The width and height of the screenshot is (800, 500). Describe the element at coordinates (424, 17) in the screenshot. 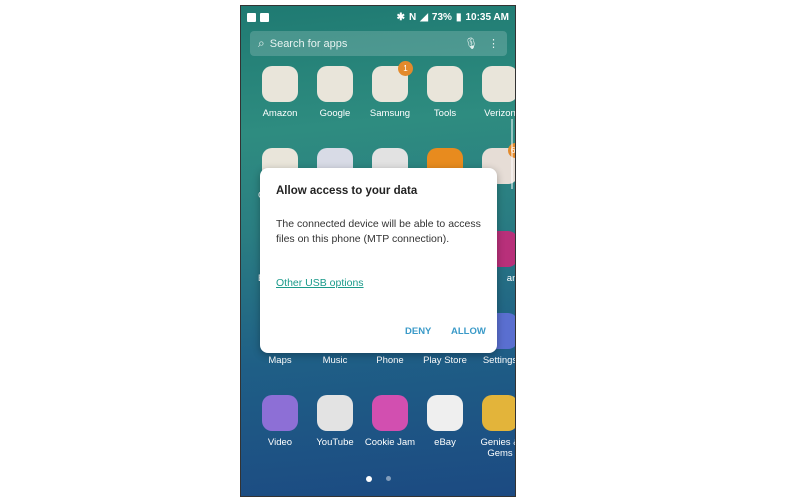

I see `signal-icon: ◢` at that location.